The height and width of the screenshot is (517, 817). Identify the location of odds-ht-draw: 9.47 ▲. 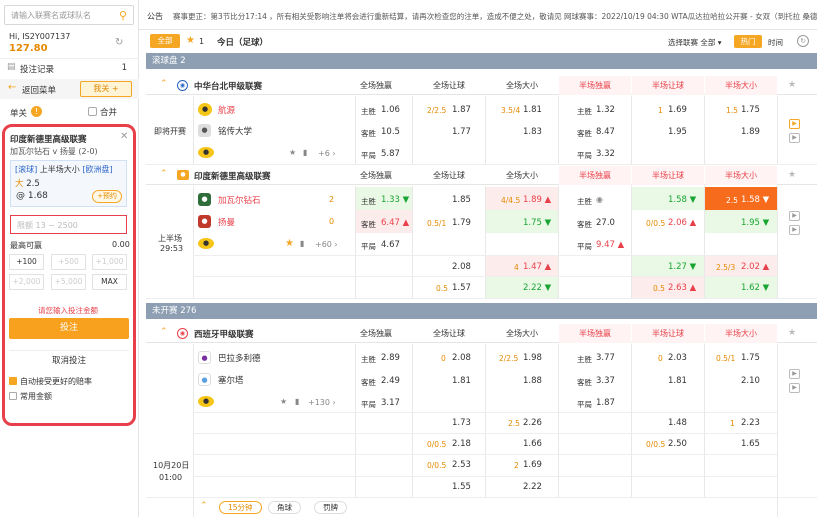
(610, 245).